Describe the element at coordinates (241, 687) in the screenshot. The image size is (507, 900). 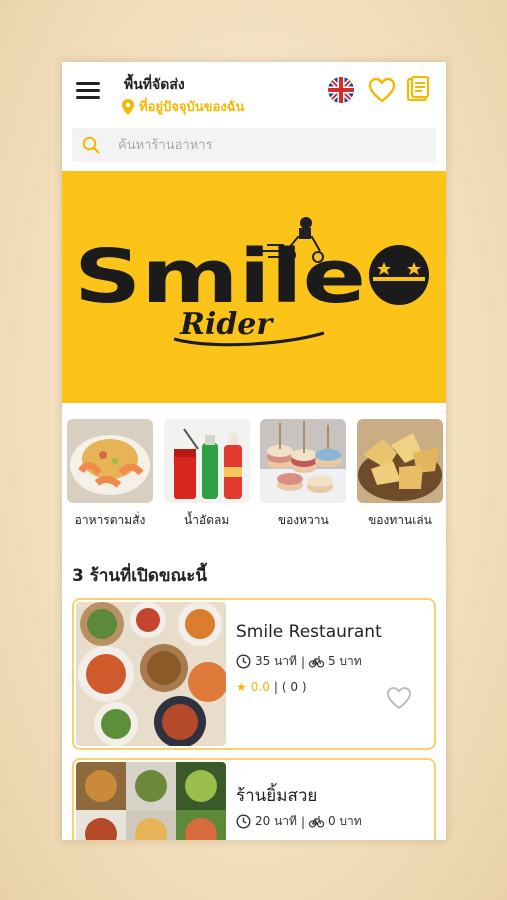
I see `star-icon: ★` at that location.